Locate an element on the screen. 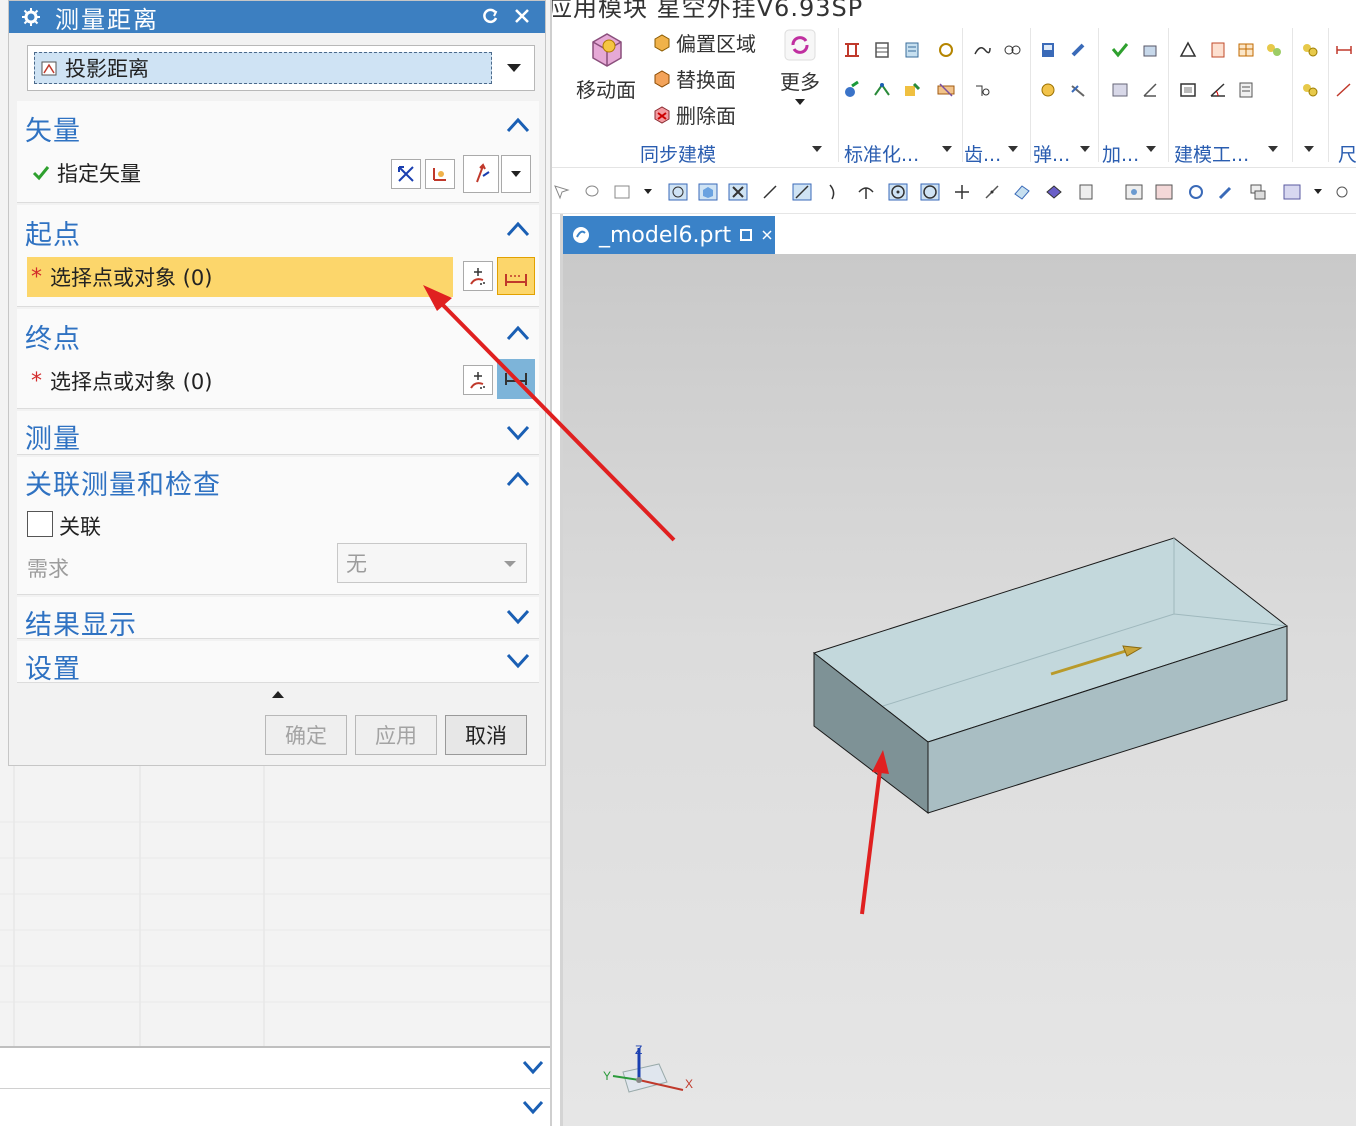  bolt-icon is located at coordinates (912, 50).